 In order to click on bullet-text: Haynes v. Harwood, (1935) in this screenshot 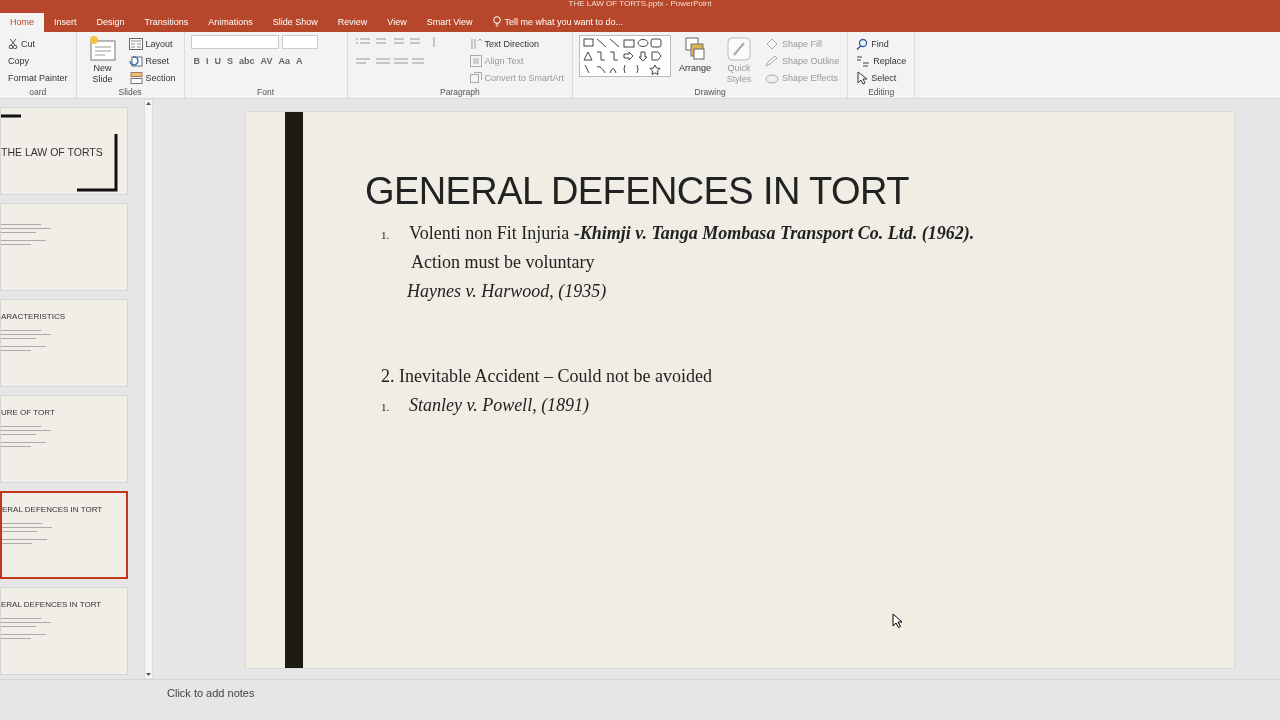, I will do `click(507, 291)`.